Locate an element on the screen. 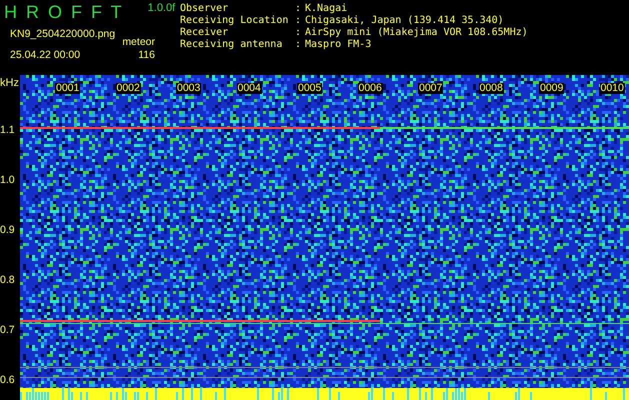 This screenshot has width=629, height=400. version-label: 1.0.0f is located at coordinates (162, 8).